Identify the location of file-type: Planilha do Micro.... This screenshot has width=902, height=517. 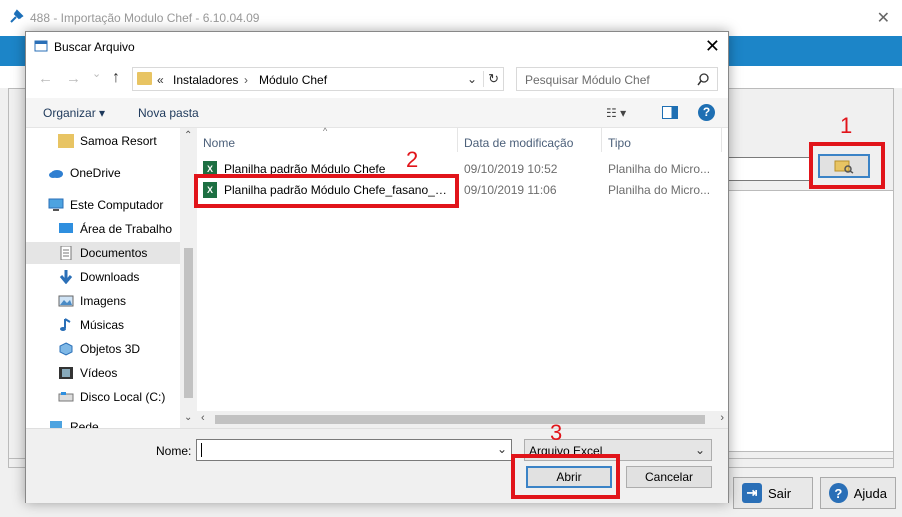
(659, 190).